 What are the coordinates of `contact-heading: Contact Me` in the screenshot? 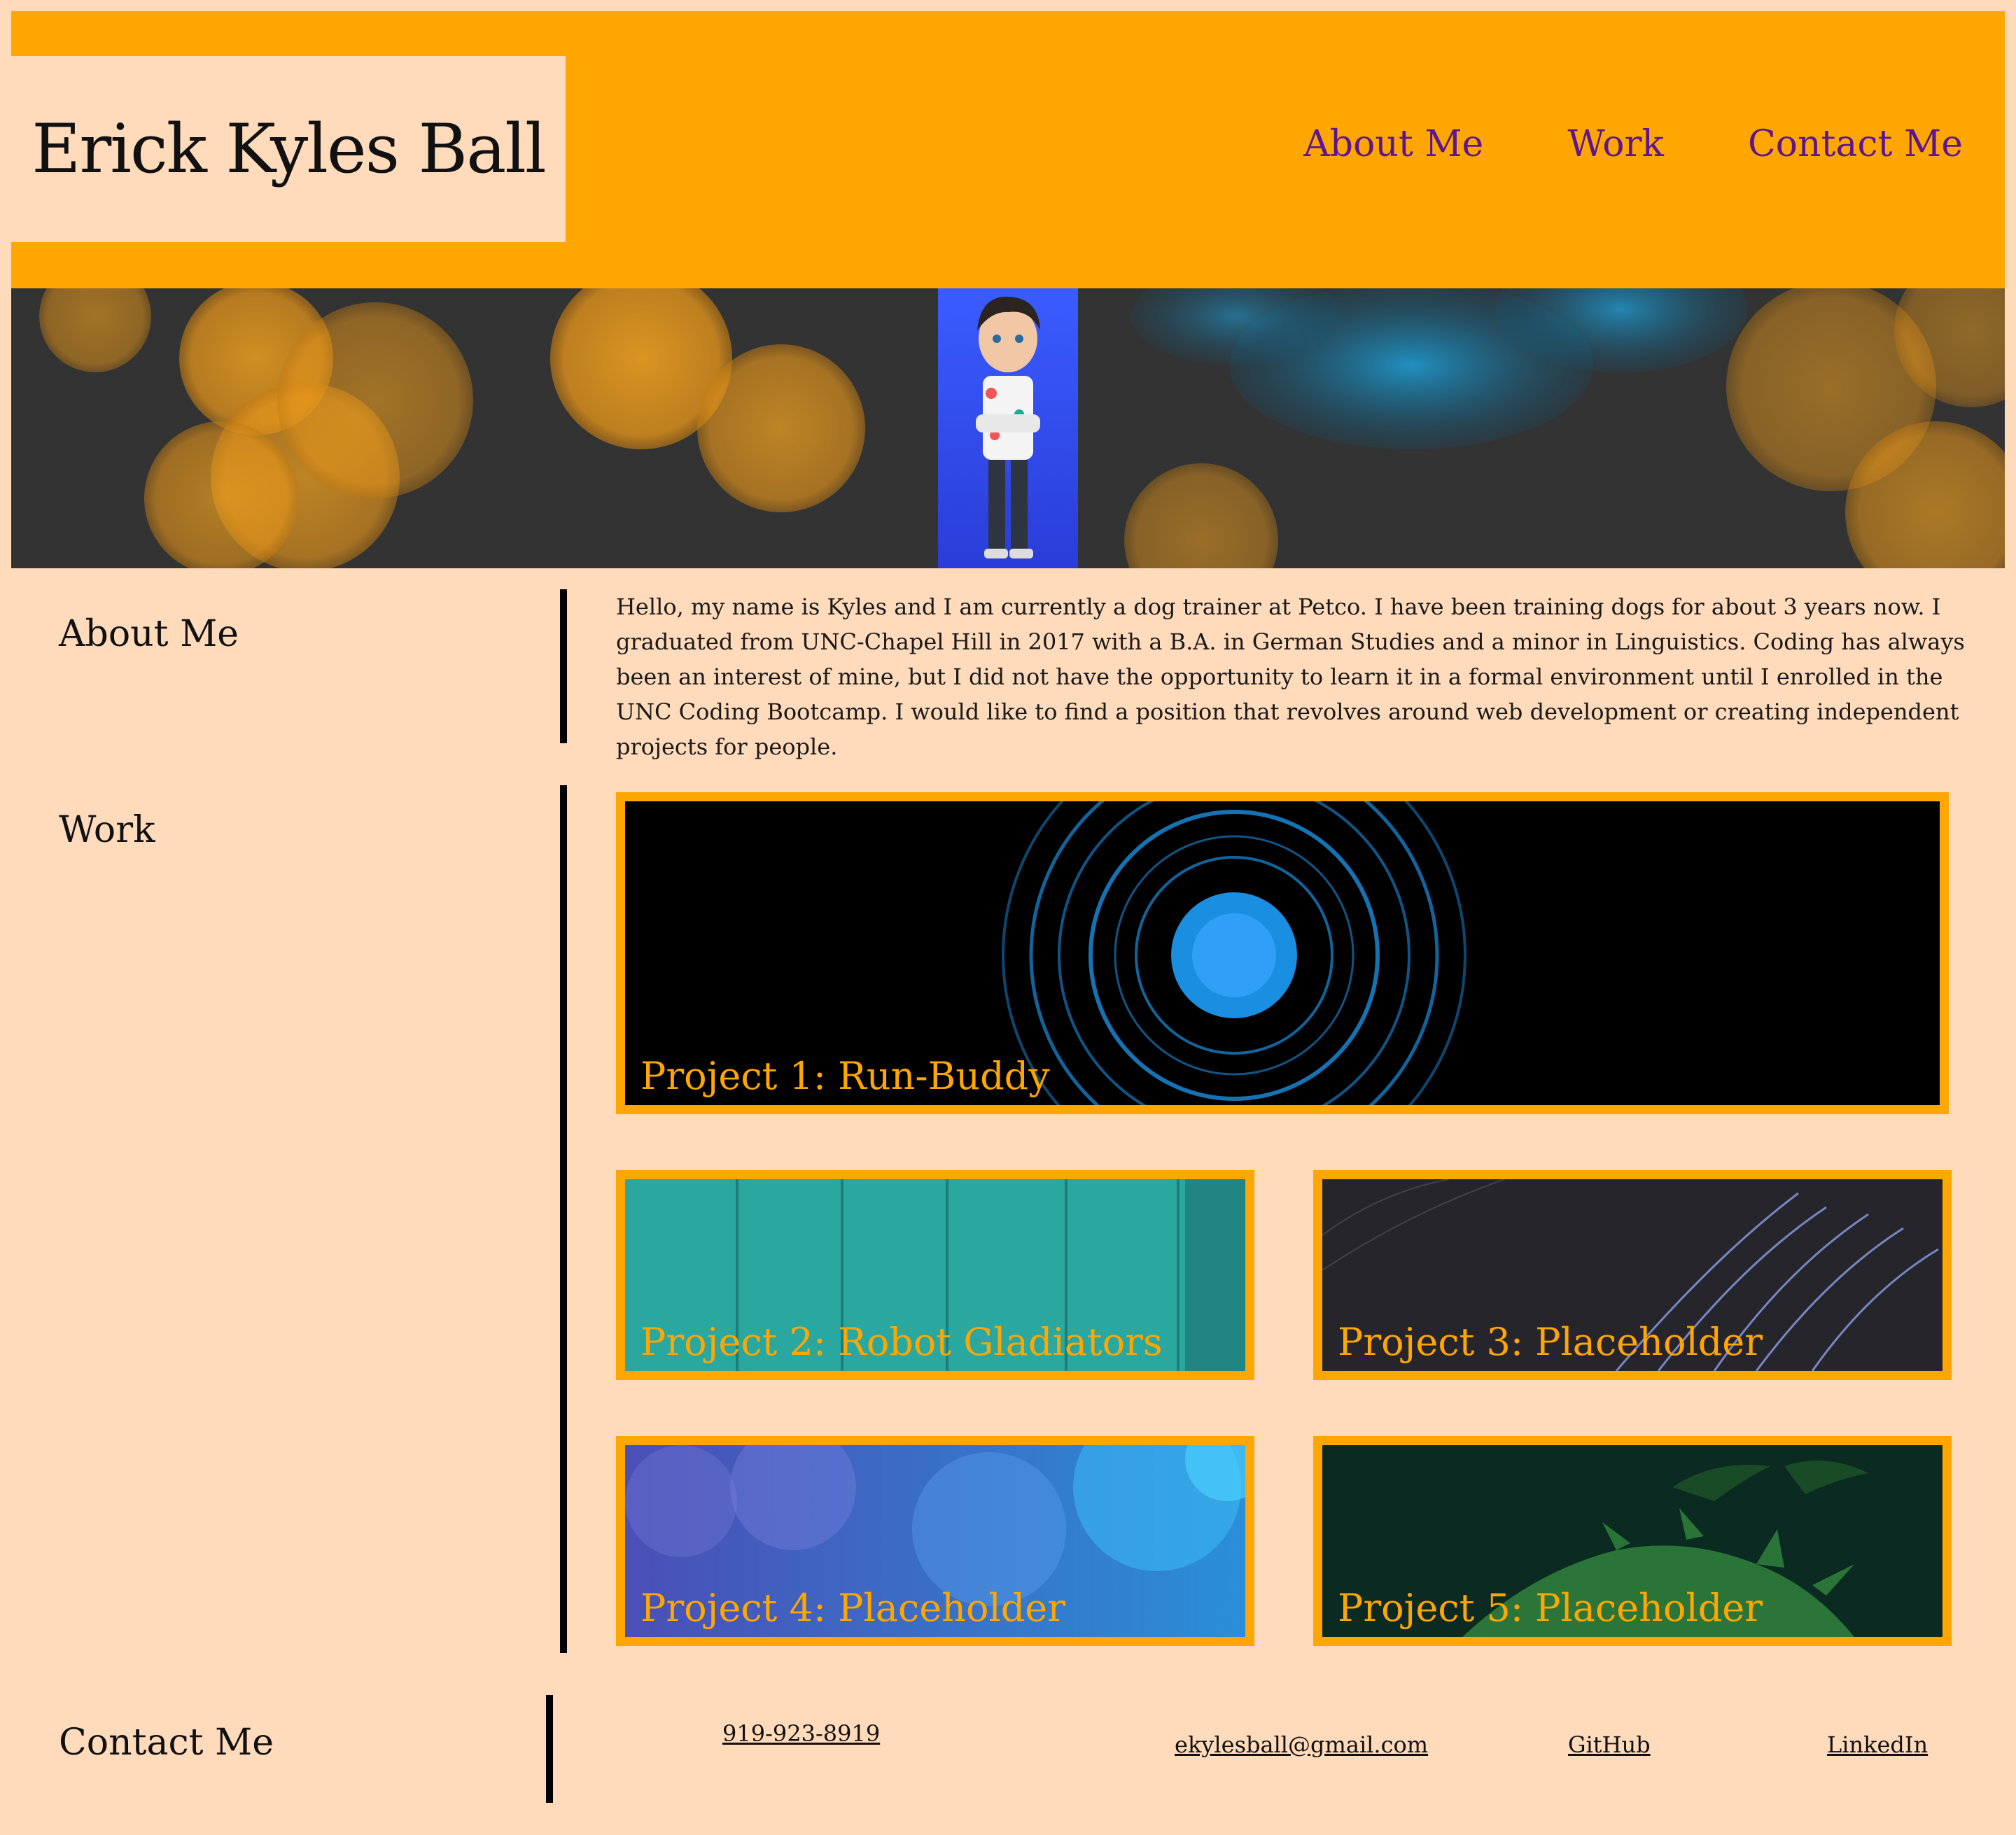 It's located at (166, 1743).